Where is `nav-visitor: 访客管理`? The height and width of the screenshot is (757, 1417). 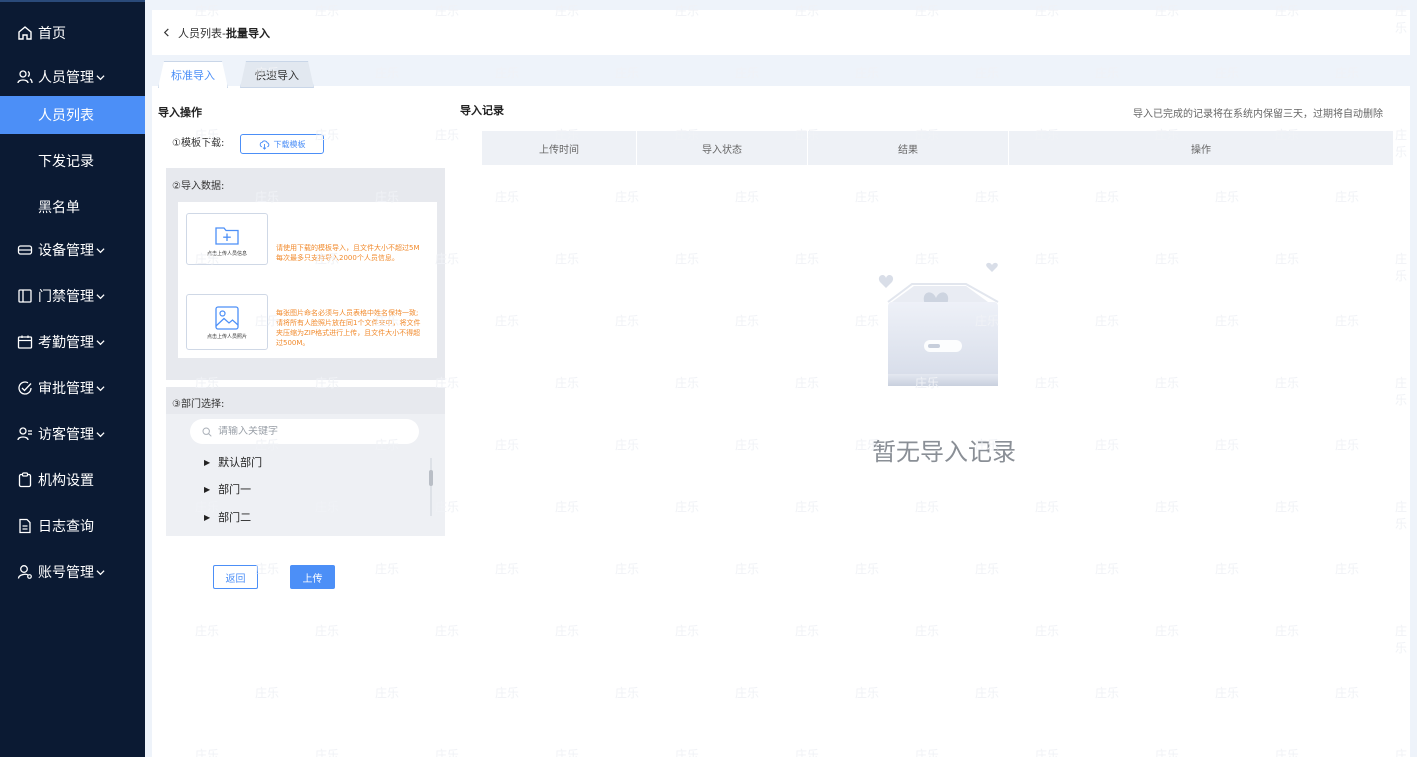 nav-visitor: 访客管理 is located at coordinates (72, 434).